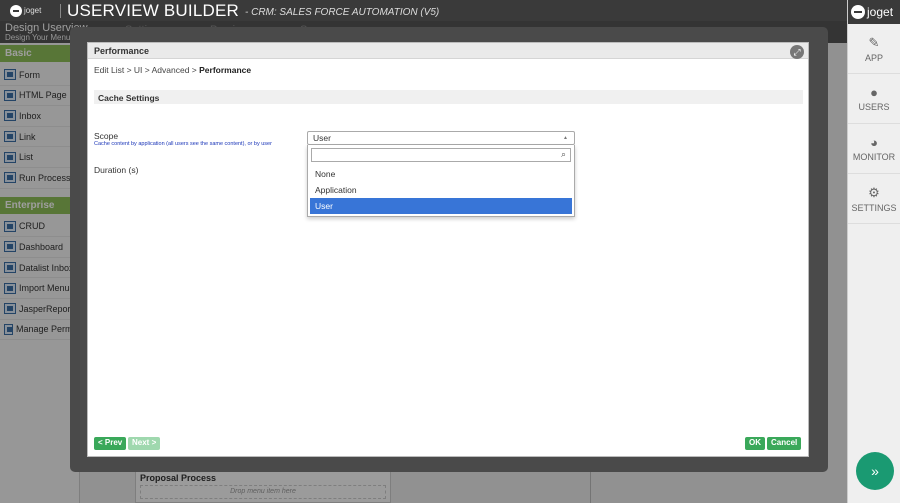 This screenshot has width=900, height=503. What do you see at coordinates (874, 42) in the screenshot?
I see `edit-icon: ✎` at bounding box center [874, 42].